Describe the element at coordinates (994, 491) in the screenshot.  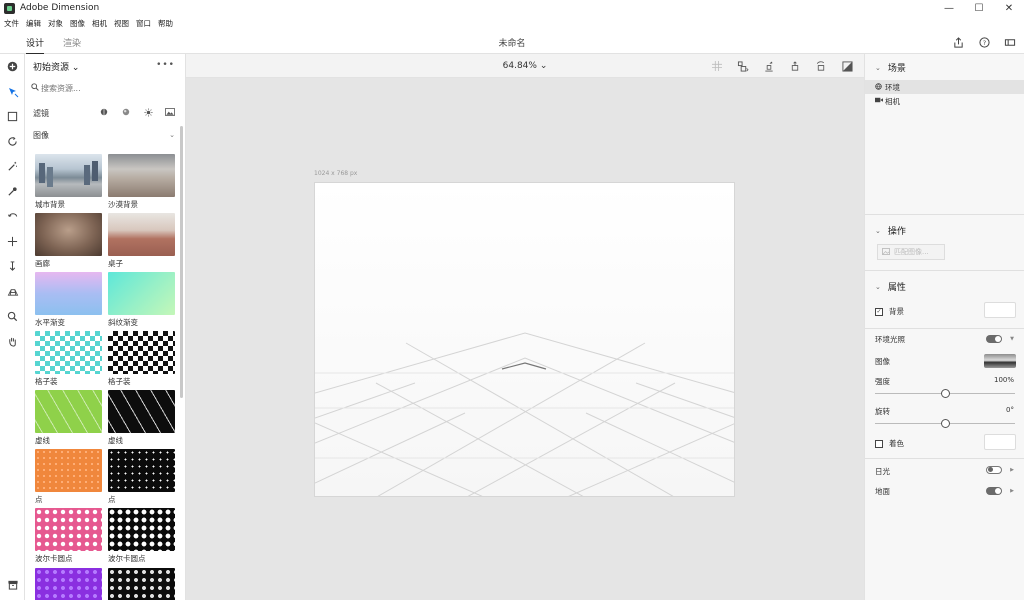
I see `ground-toggle` at that location.